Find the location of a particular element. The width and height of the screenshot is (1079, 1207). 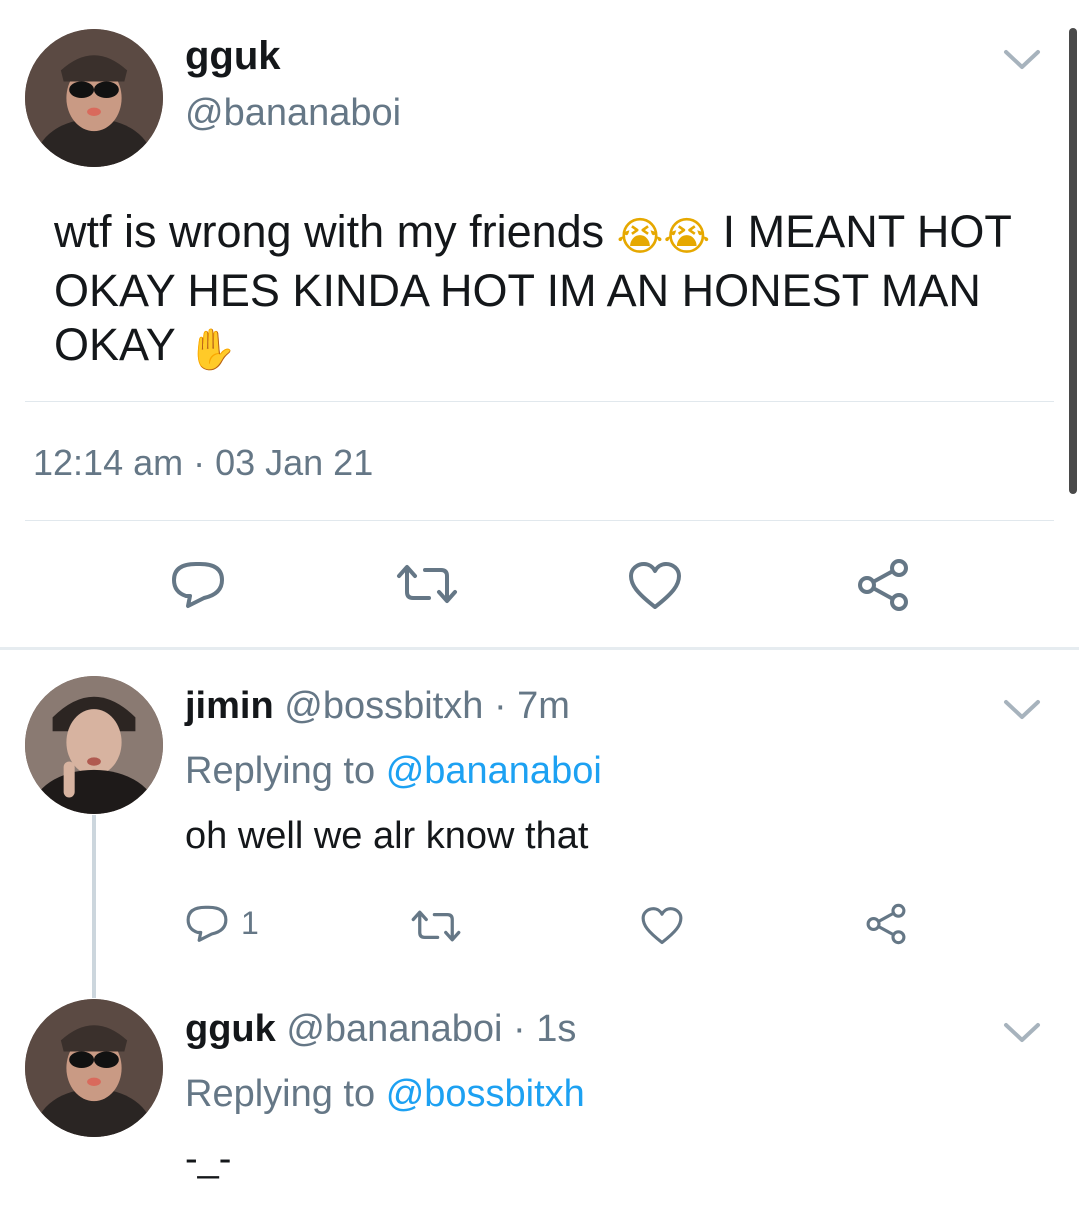

reply-author-name: jimin is located at coordinates (229, 706).